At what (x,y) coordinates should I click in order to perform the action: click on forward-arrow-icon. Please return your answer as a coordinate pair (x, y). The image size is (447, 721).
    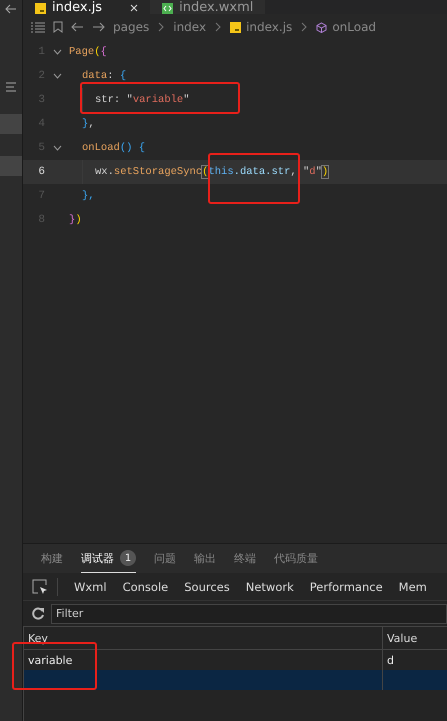
    Looking at the image, I should click on (98, 27).